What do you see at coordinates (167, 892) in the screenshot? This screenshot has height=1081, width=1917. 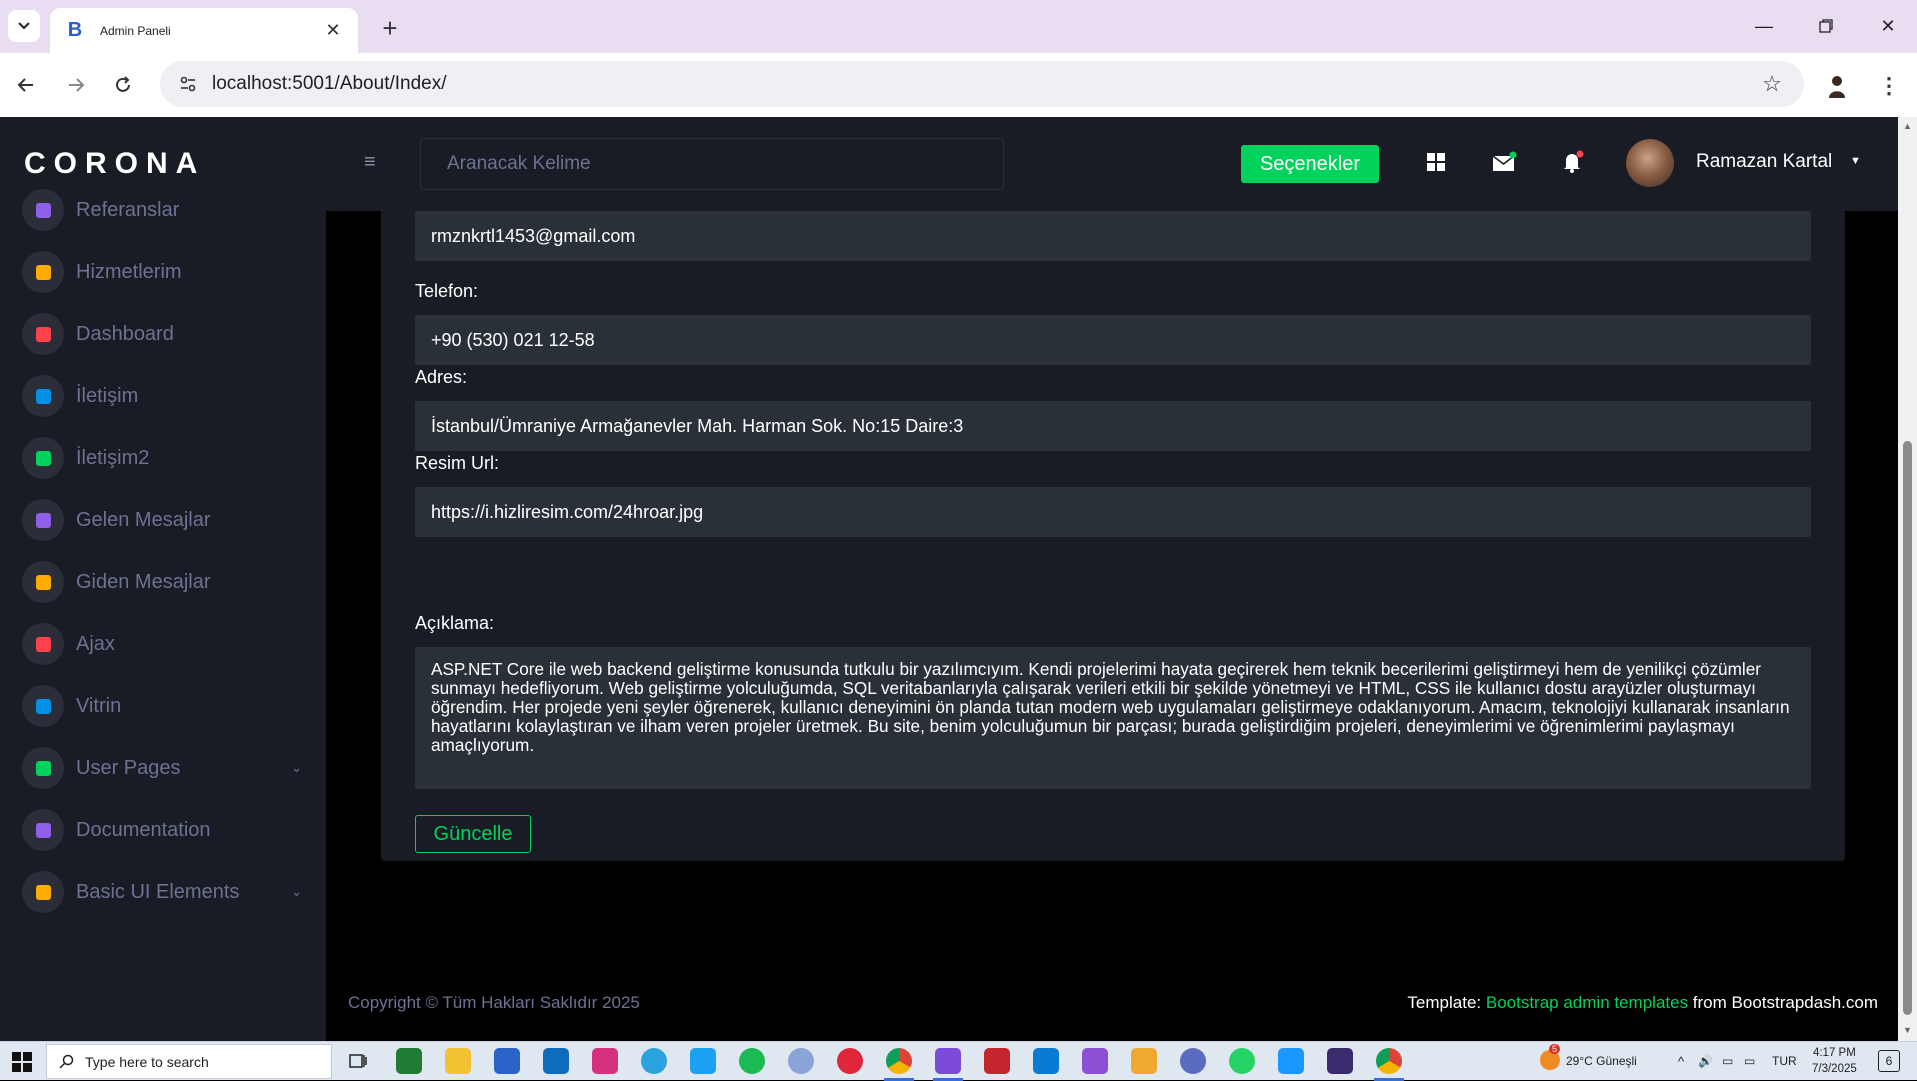 I see `sidebar-item-basic-ui-elements: Basic UI Elements ⌄` at bounding box center [167, 892].